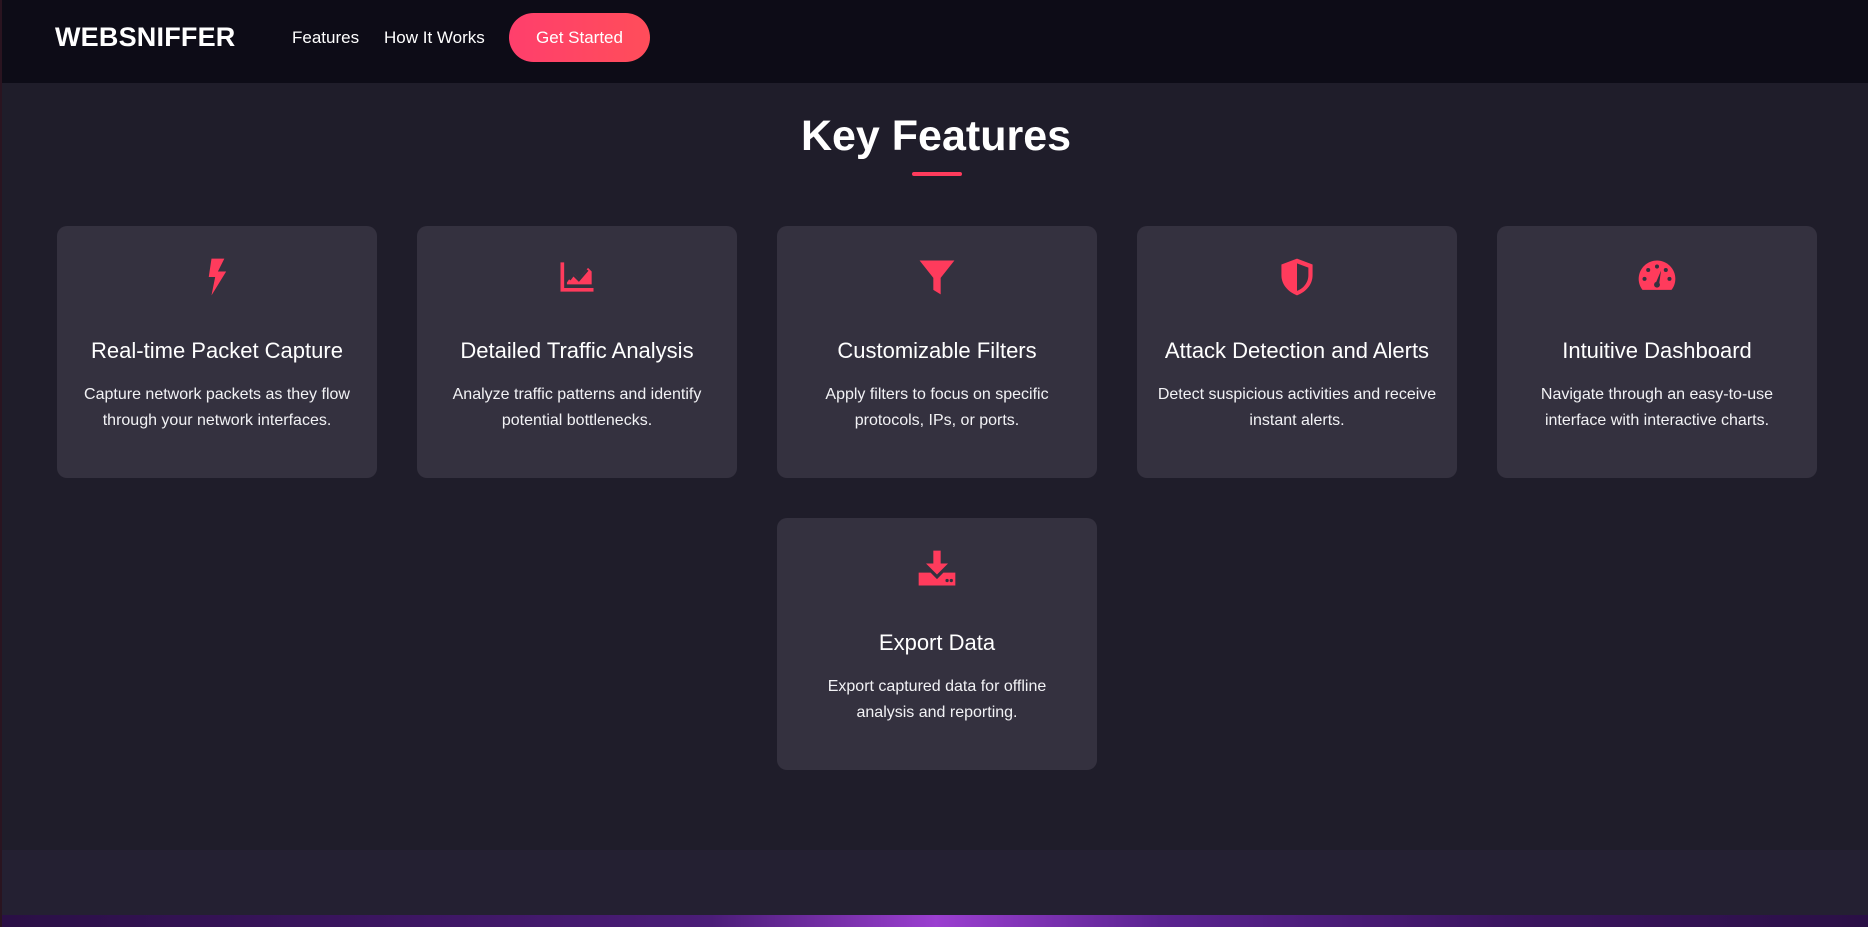 The image size is (1868, 927). I want to click on dashboard-gauge-icon, so click(1657, 277).